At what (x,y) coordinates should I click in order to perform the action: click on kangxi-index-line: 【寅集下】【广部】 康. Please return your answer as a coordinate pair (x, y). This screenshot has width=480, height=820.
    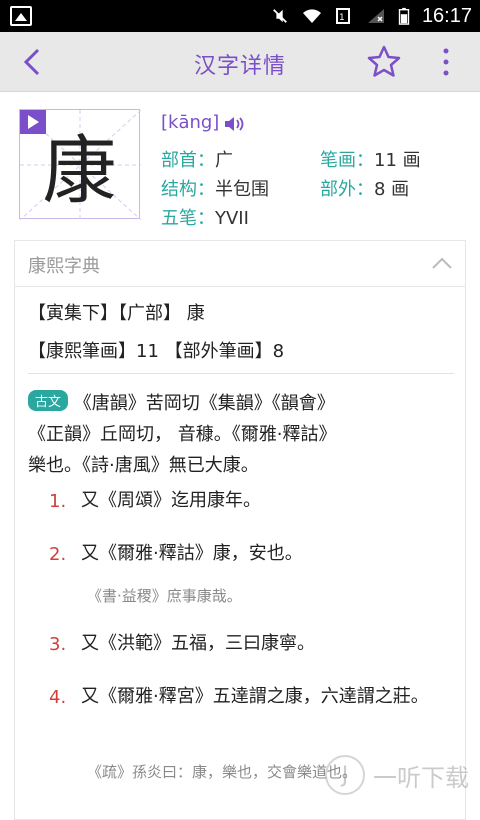
    Looking at the image, I should click on (116, 313).